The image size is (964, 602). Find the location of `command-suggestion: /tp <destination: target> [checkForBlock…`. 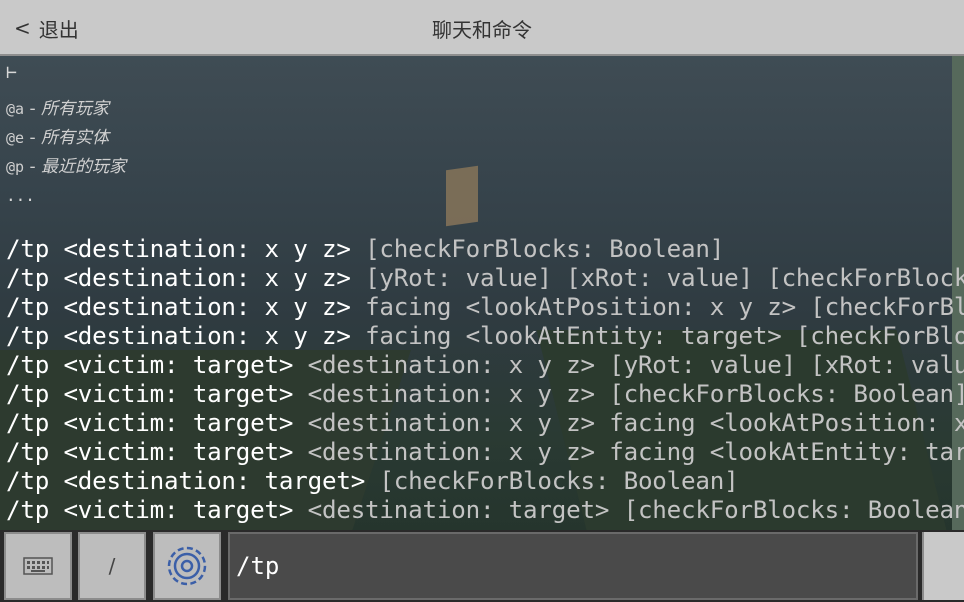

command-suggestion: /tp <destination: target> [checkForBlock… is located at coordinates (372, 481).